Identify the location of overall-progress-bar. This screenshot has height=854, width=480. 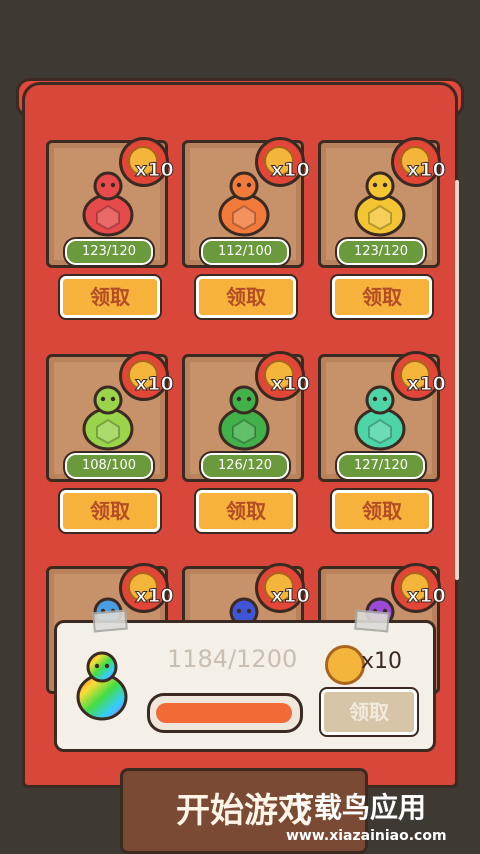
(225, 713).